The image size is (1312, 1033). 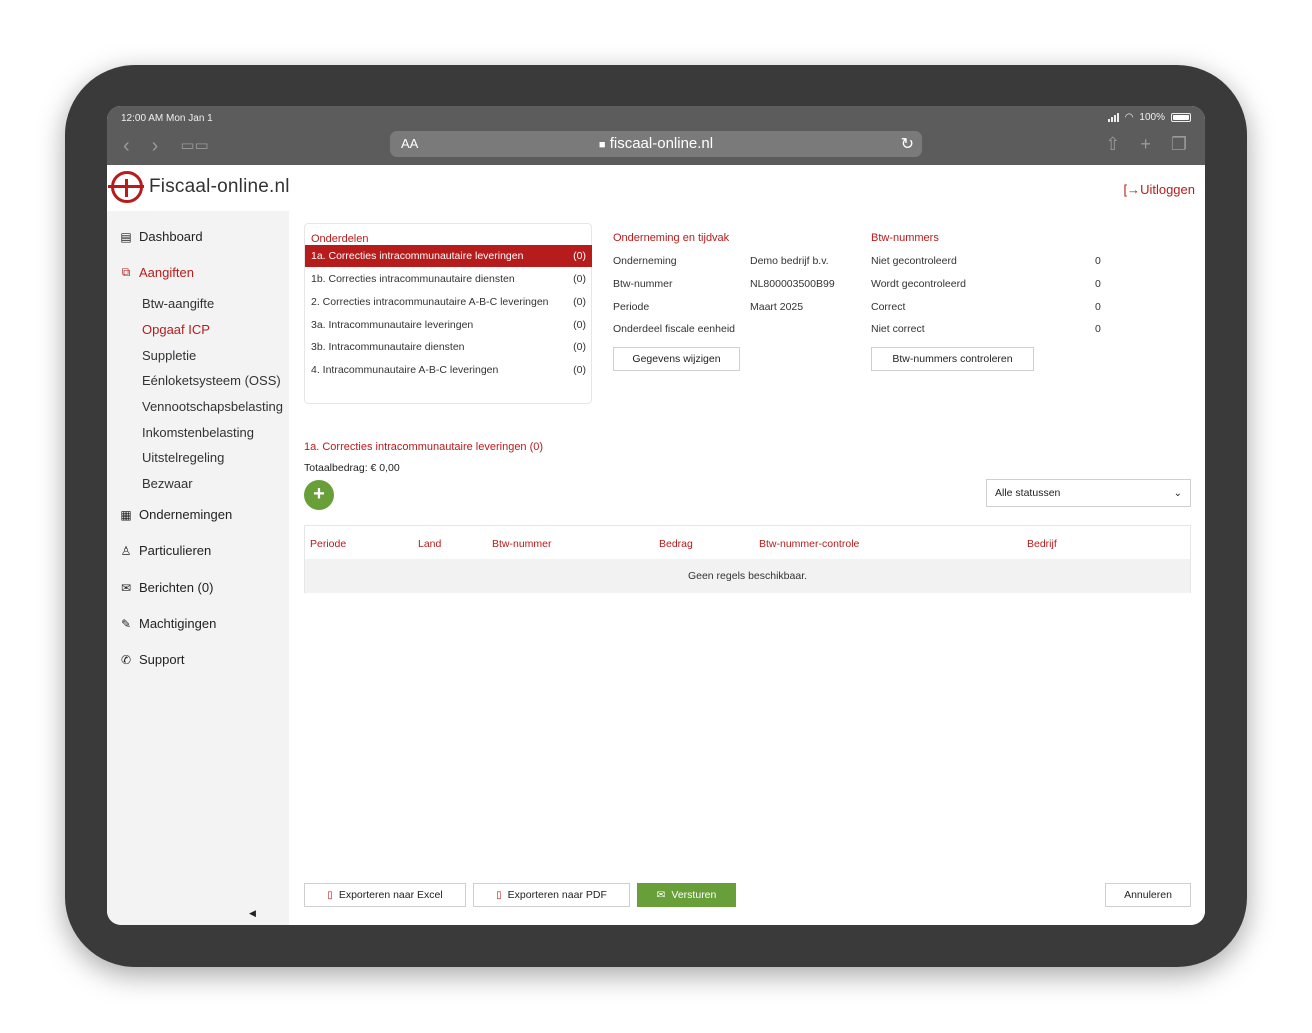 I want to click on pdf-file-icon: ▯, so click(x=499, y=895).